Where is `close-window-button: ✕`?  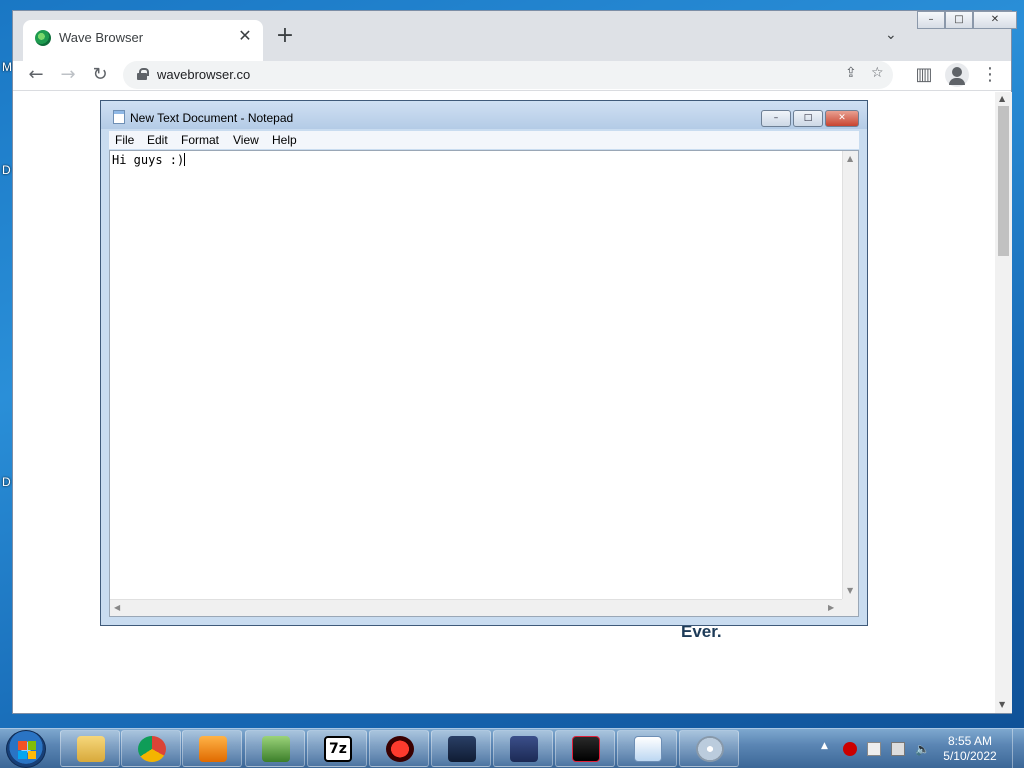
close-window-button: ✕ is located at coordinates (995, 20).